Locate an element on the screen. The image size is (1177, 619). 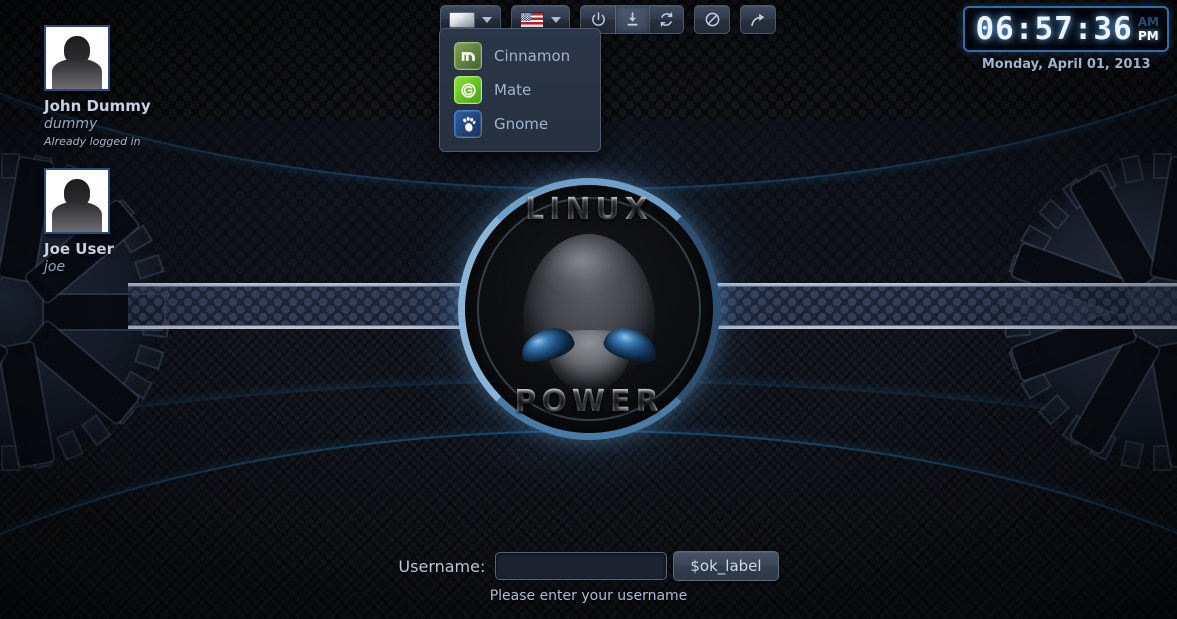
clock-am-label: AM is located at coordinates (1148, 22).